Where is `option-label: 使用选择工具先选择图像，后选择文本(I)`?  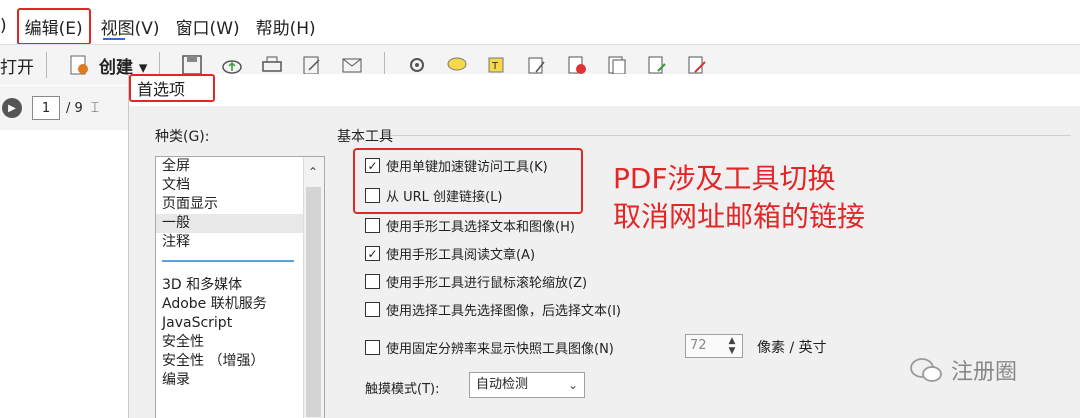 option-label: 使用选择工具先选择图像，后选择文本(I) is located at coordinates (503, 311).